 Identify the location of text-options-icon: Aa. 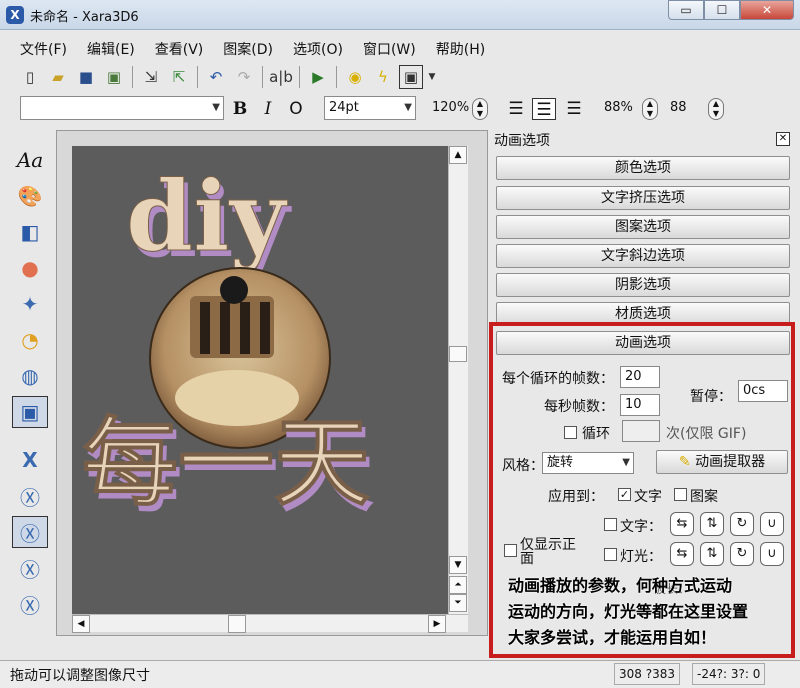
(30, 160).